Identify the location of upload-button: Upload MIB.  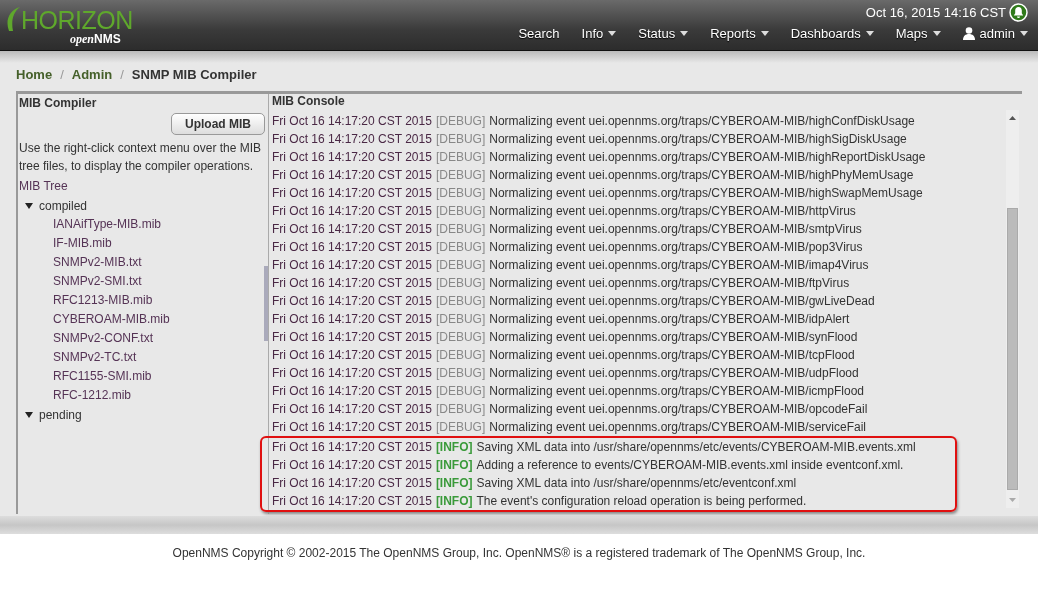
(218, 124).